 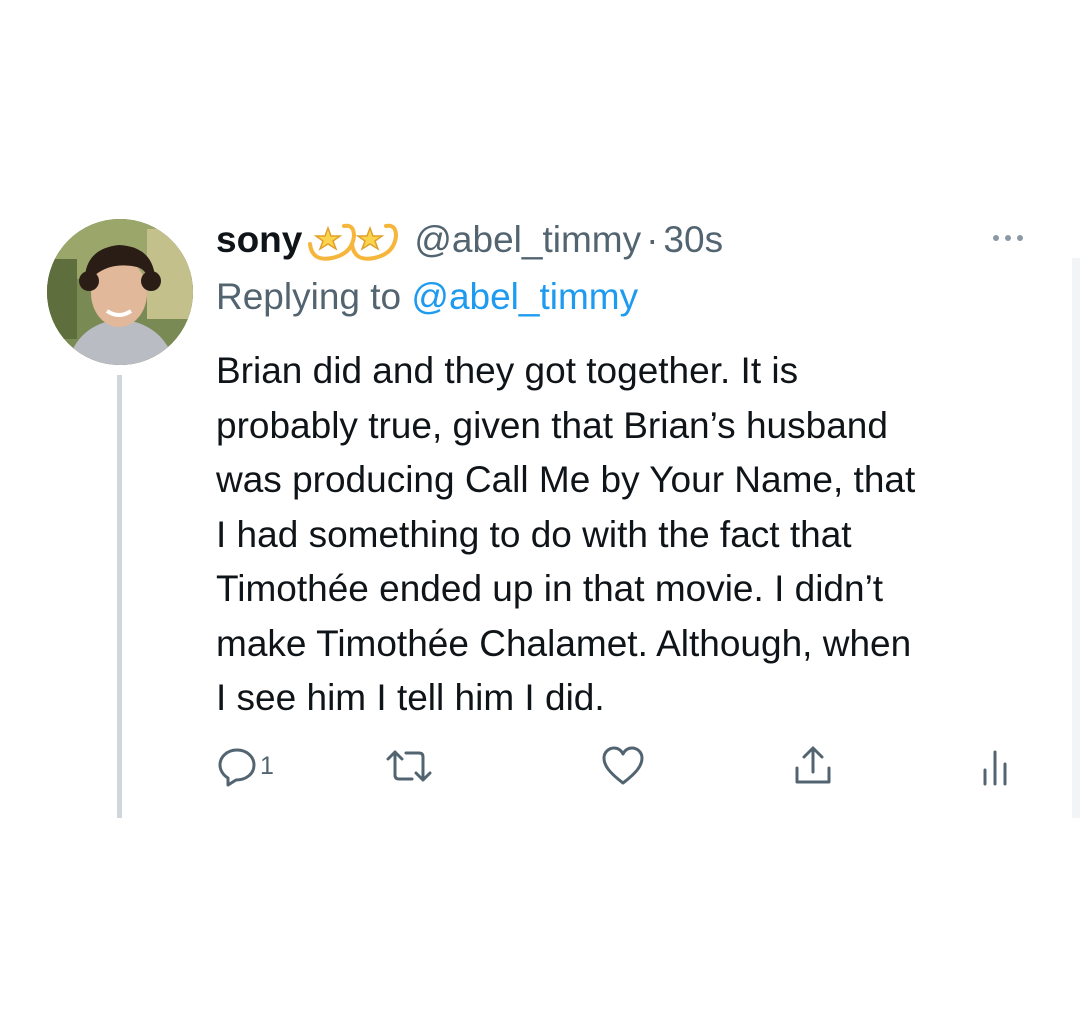 What do you see at coordinates (309, 296) in the screenshot?
I see `replying-prefix: Replying to` at bounding box center [309, 296].